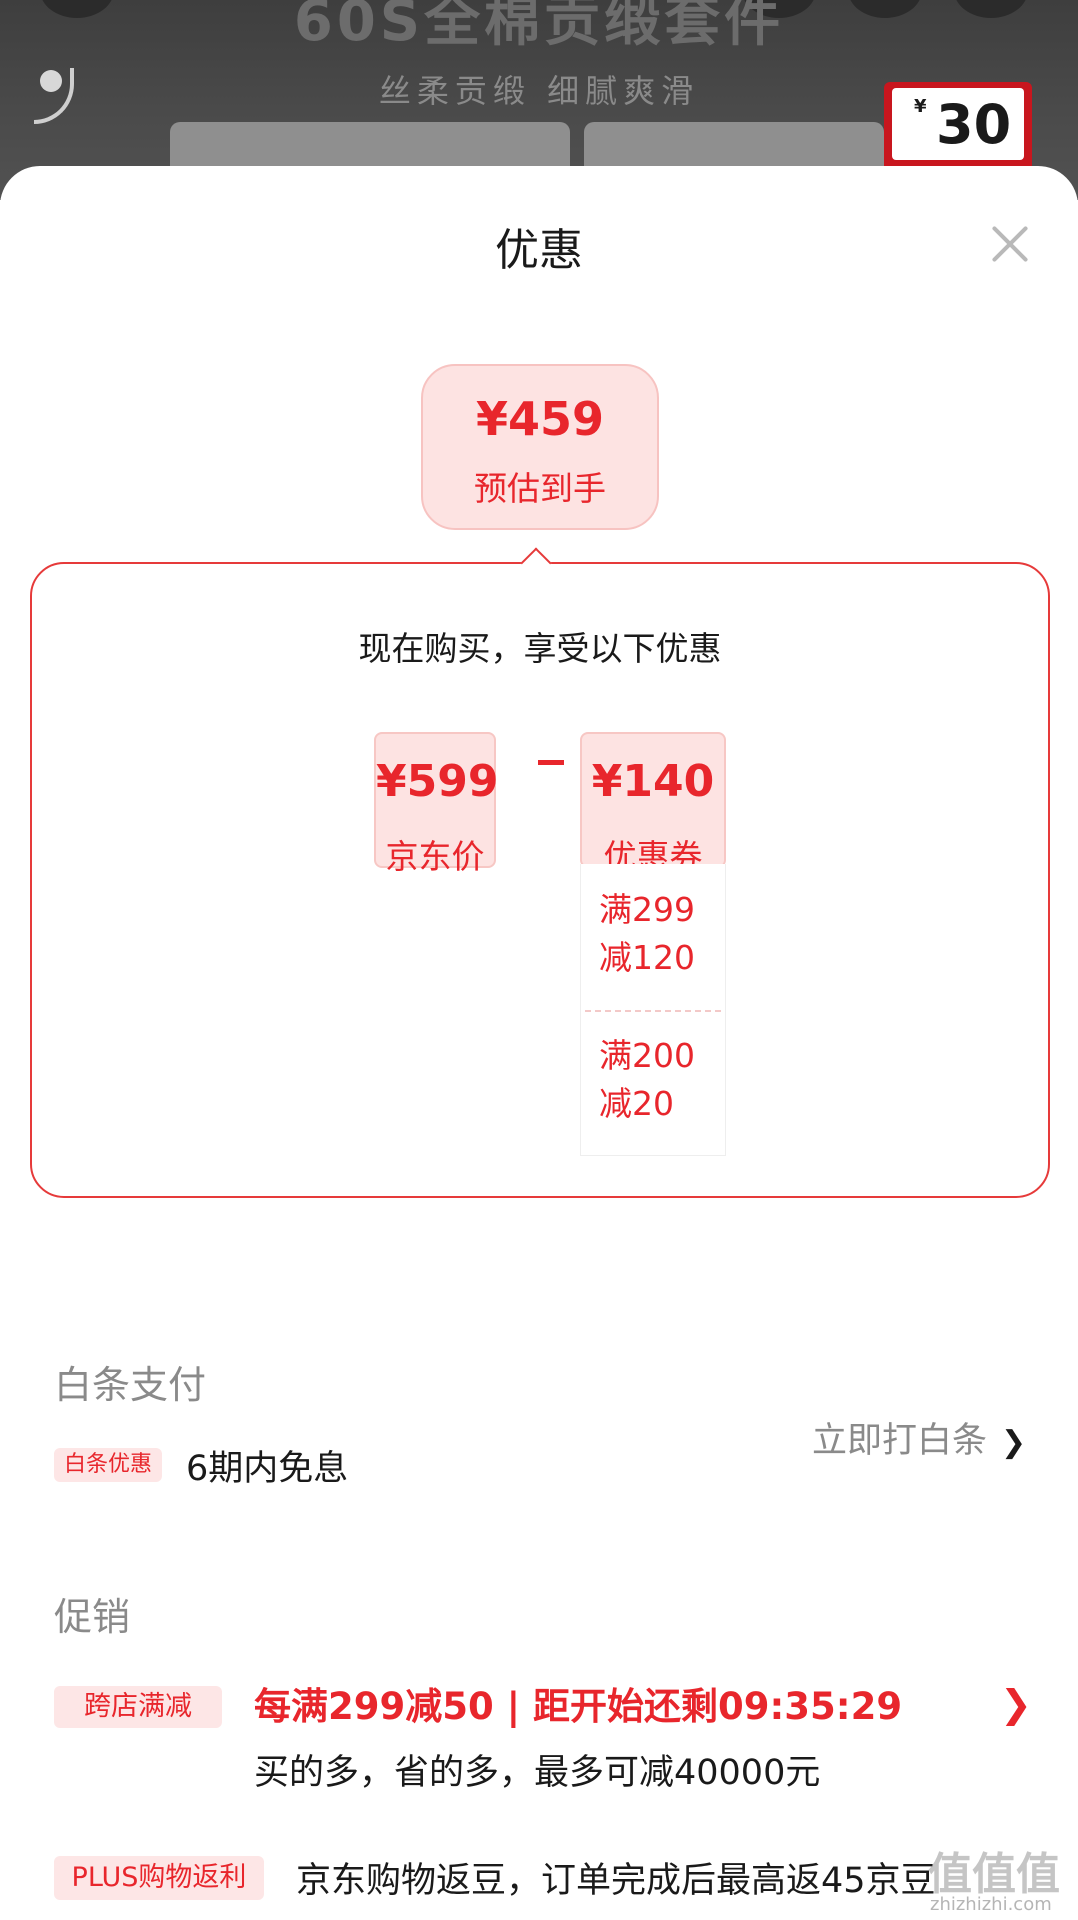  I want to click on coupon-divider, so click(653, 1011).